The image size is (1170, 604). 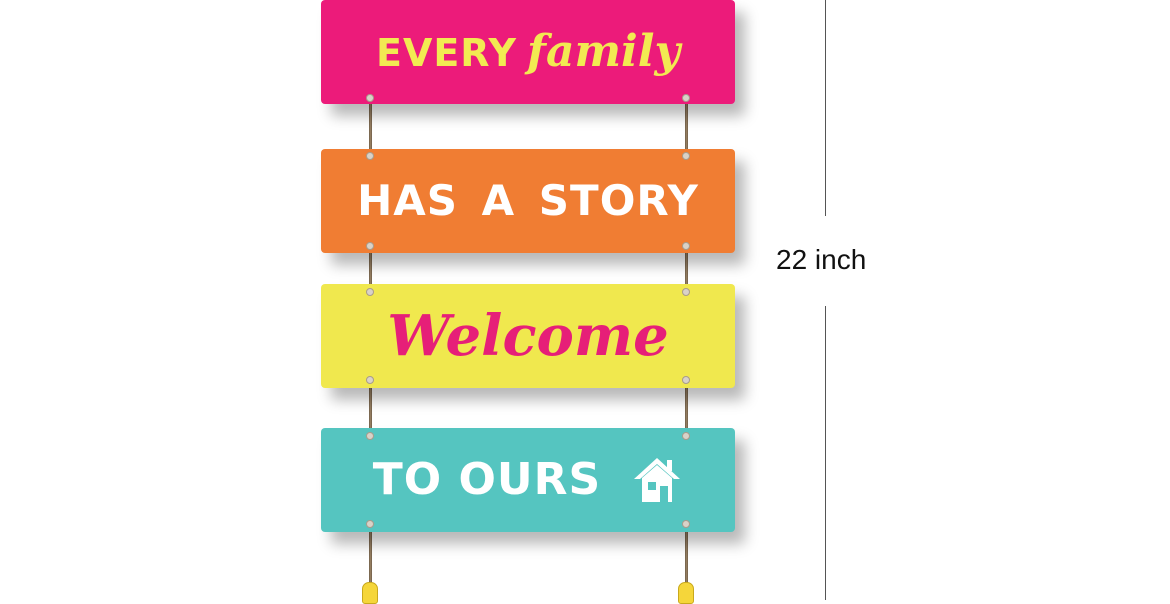 I want to click on sign-board-welcome: Welcome, so click(x=528, y=336).